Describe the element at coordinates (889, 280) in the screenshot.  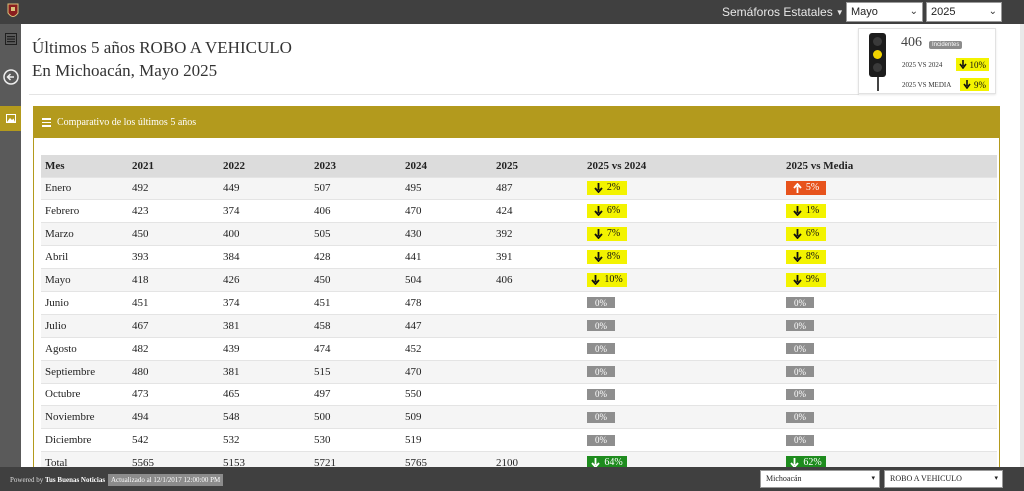
I see `table-cell: 9%` at that location.